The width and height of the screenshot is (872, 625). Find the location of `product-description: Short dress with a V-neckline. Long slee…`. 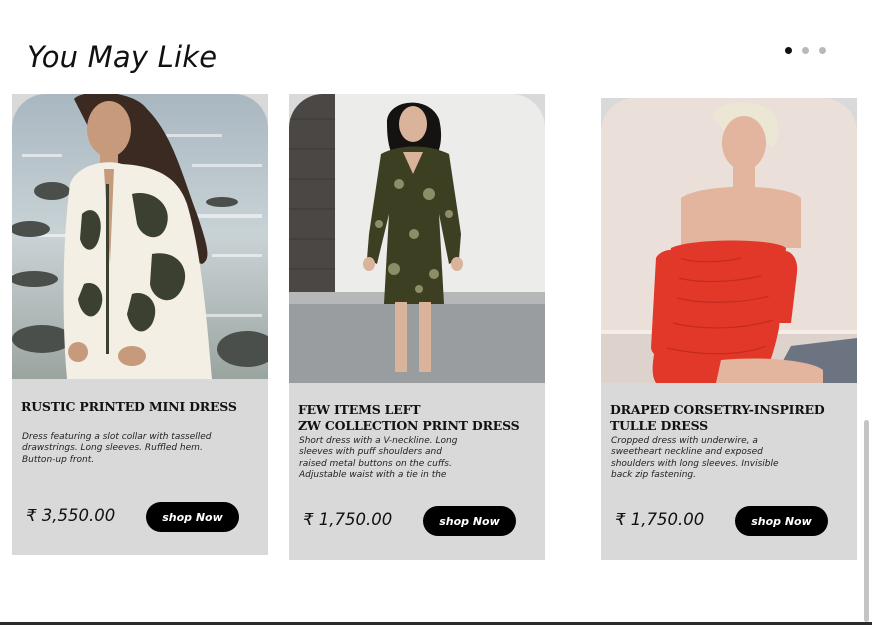

product-description: Short dress with a V-neckline. Long slee… is located at coordinates (378, 458).